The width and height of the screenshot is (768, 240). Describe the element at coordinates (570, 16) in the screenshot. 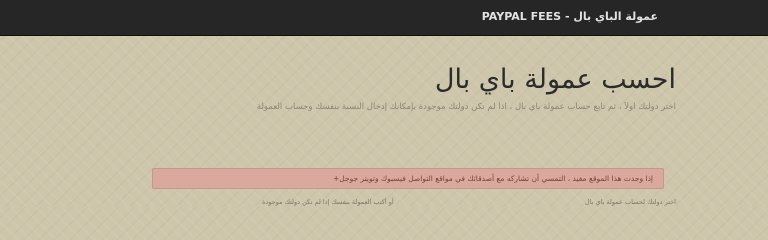

I see `brand-link: عمولة الباي بال - PAYPAL FEES` at that location.